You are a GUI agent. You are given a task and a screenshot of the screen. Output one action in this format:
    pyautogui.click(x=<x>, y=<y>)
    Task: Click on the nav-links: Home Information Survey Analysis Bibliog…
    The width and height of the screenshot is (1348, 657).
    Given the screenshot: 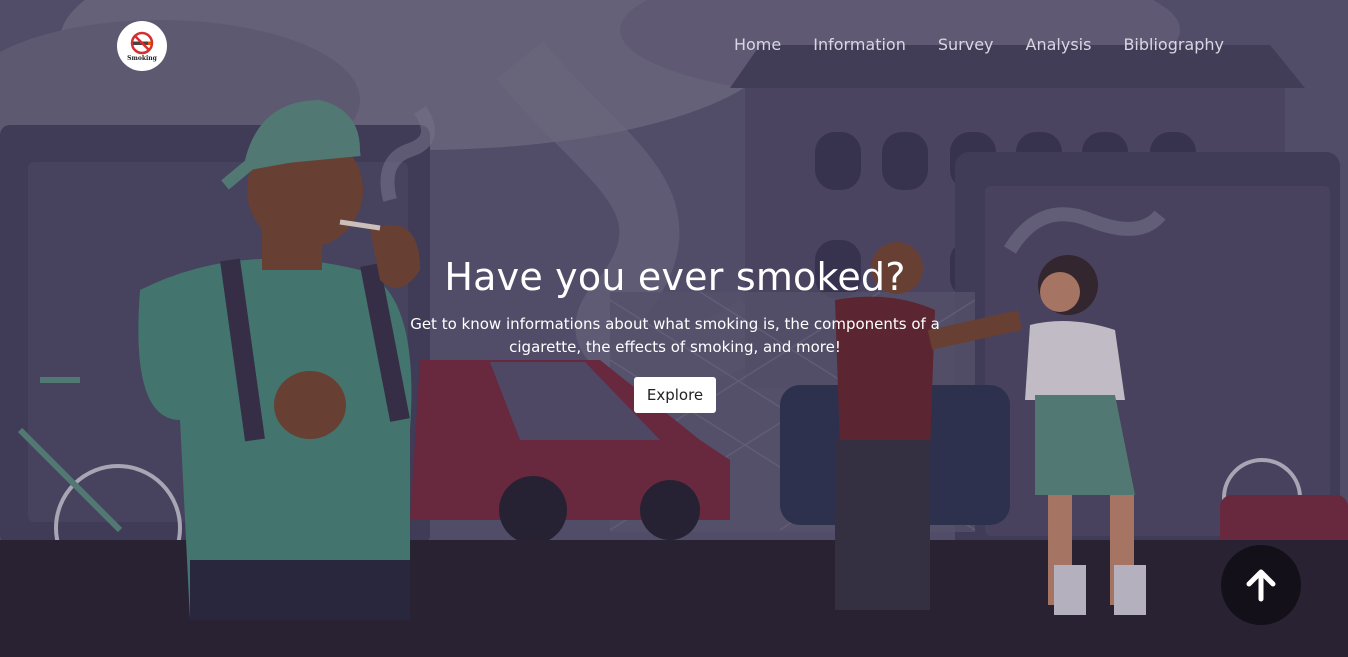 What is the action you would take?
    pyautogui.click(x=979, y=44)
    